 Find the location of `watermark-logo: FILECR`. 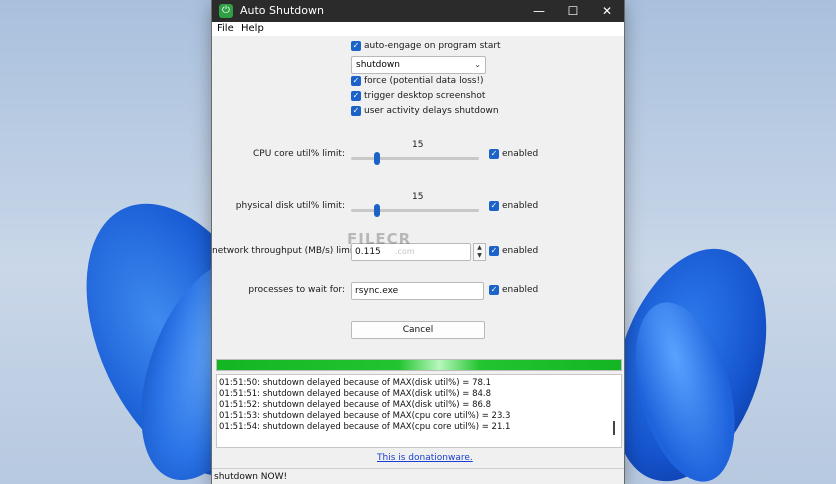

watermark-logo: FILECR is located at coordinates (379, 239).